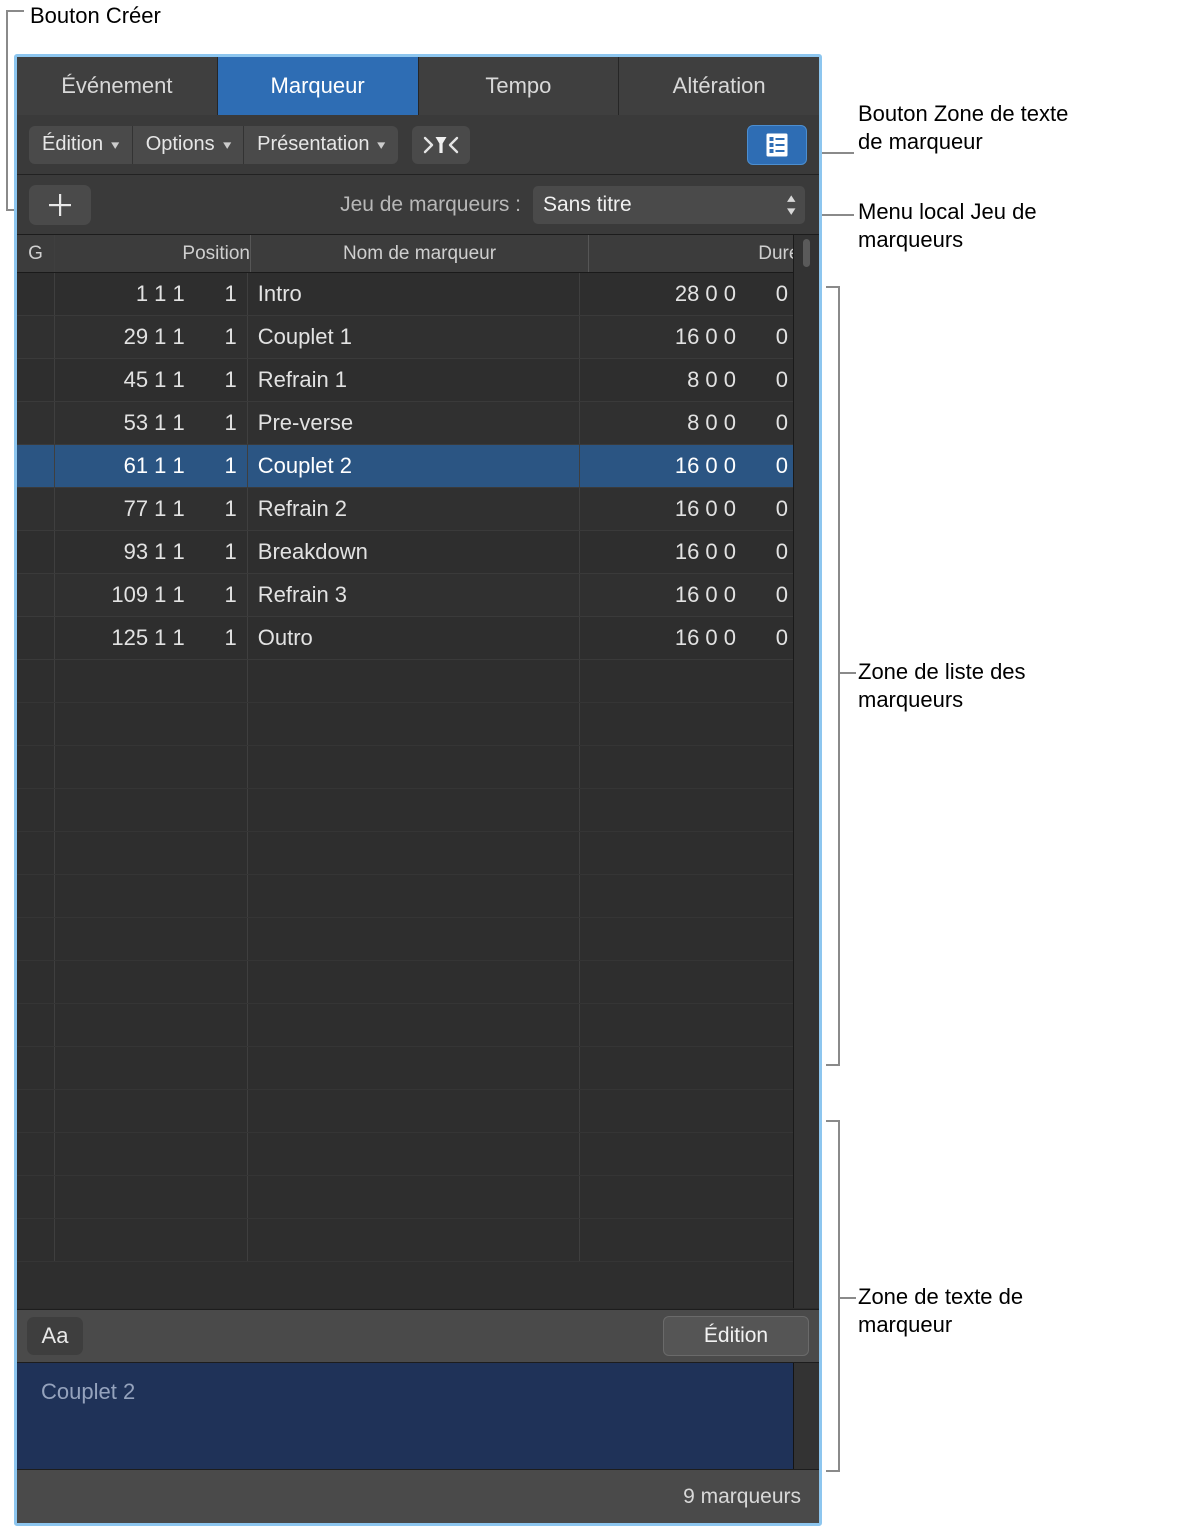 The image size is (1189, 1537). What do you see at coordinates (414, 466) in the screenshot?
I see `cell-marker-name: Couplet 2` at bounding box center [414, 466].